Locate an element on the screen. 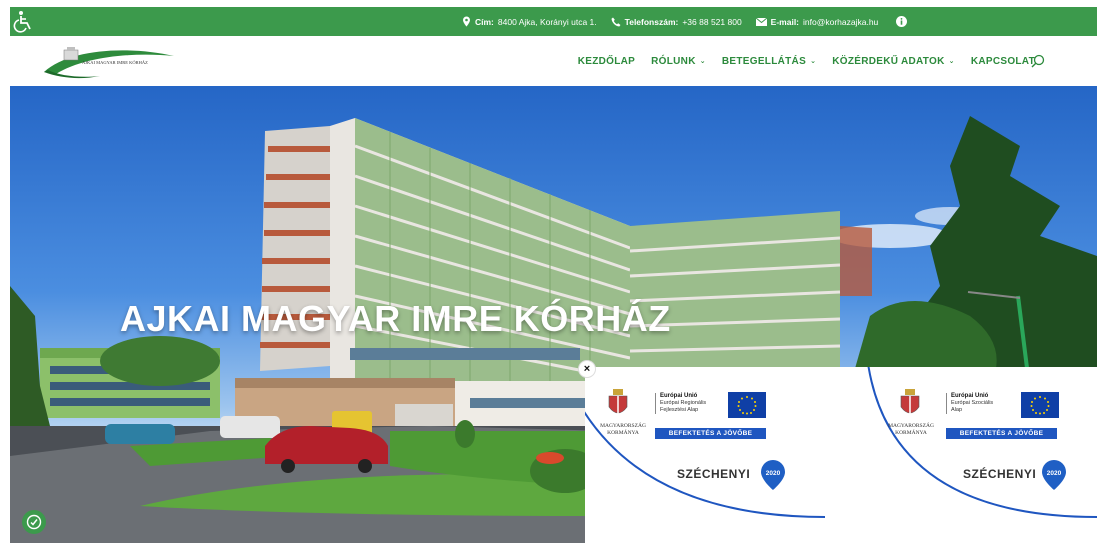  fund-line-2: Alap is located at coordinates (957, 410).